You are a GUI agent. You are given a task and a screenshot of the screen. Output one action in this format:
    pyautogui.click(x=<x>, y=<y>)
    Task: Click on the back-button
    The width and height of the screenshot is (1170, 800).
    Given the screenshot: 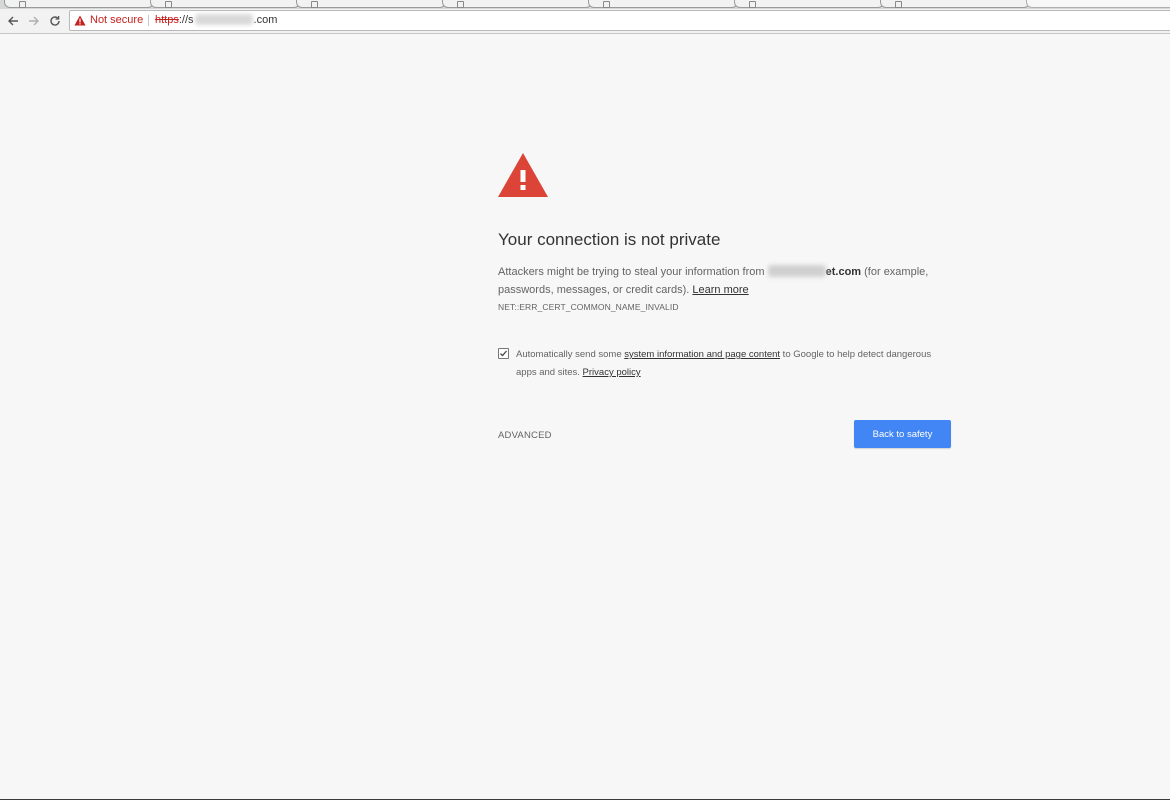 What is the action you would take?
    pyautogui.click(x=13, y=21)
    